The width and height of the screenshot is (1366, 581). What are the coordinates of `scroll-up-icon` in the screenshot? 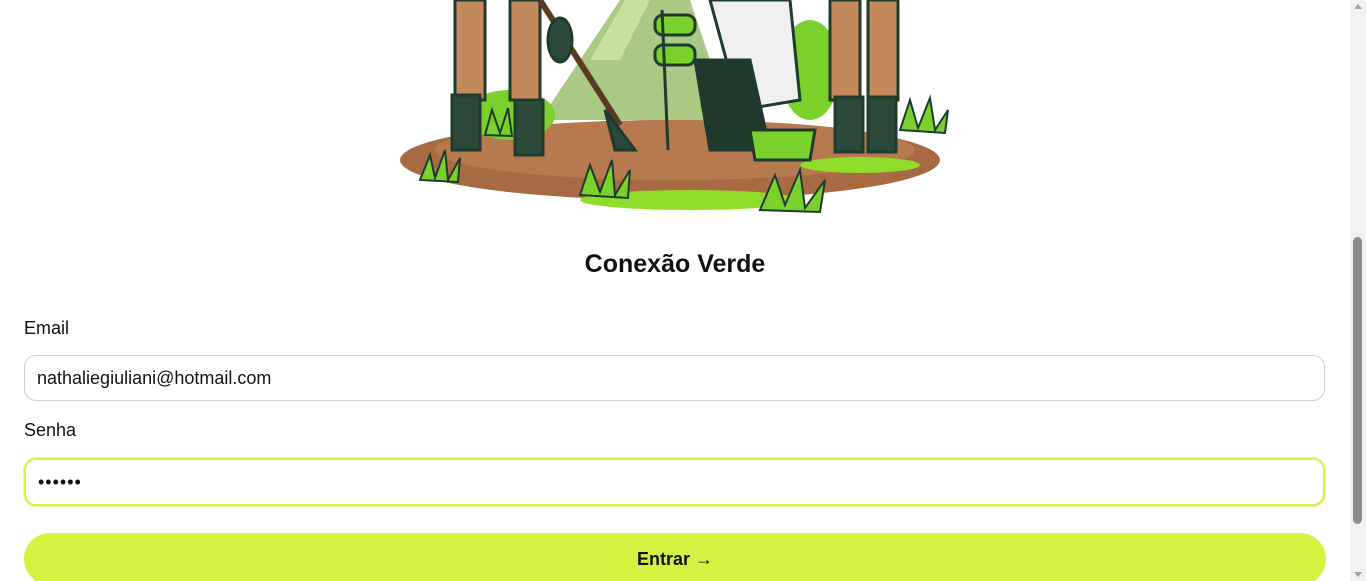 It's located at (1358, 6).